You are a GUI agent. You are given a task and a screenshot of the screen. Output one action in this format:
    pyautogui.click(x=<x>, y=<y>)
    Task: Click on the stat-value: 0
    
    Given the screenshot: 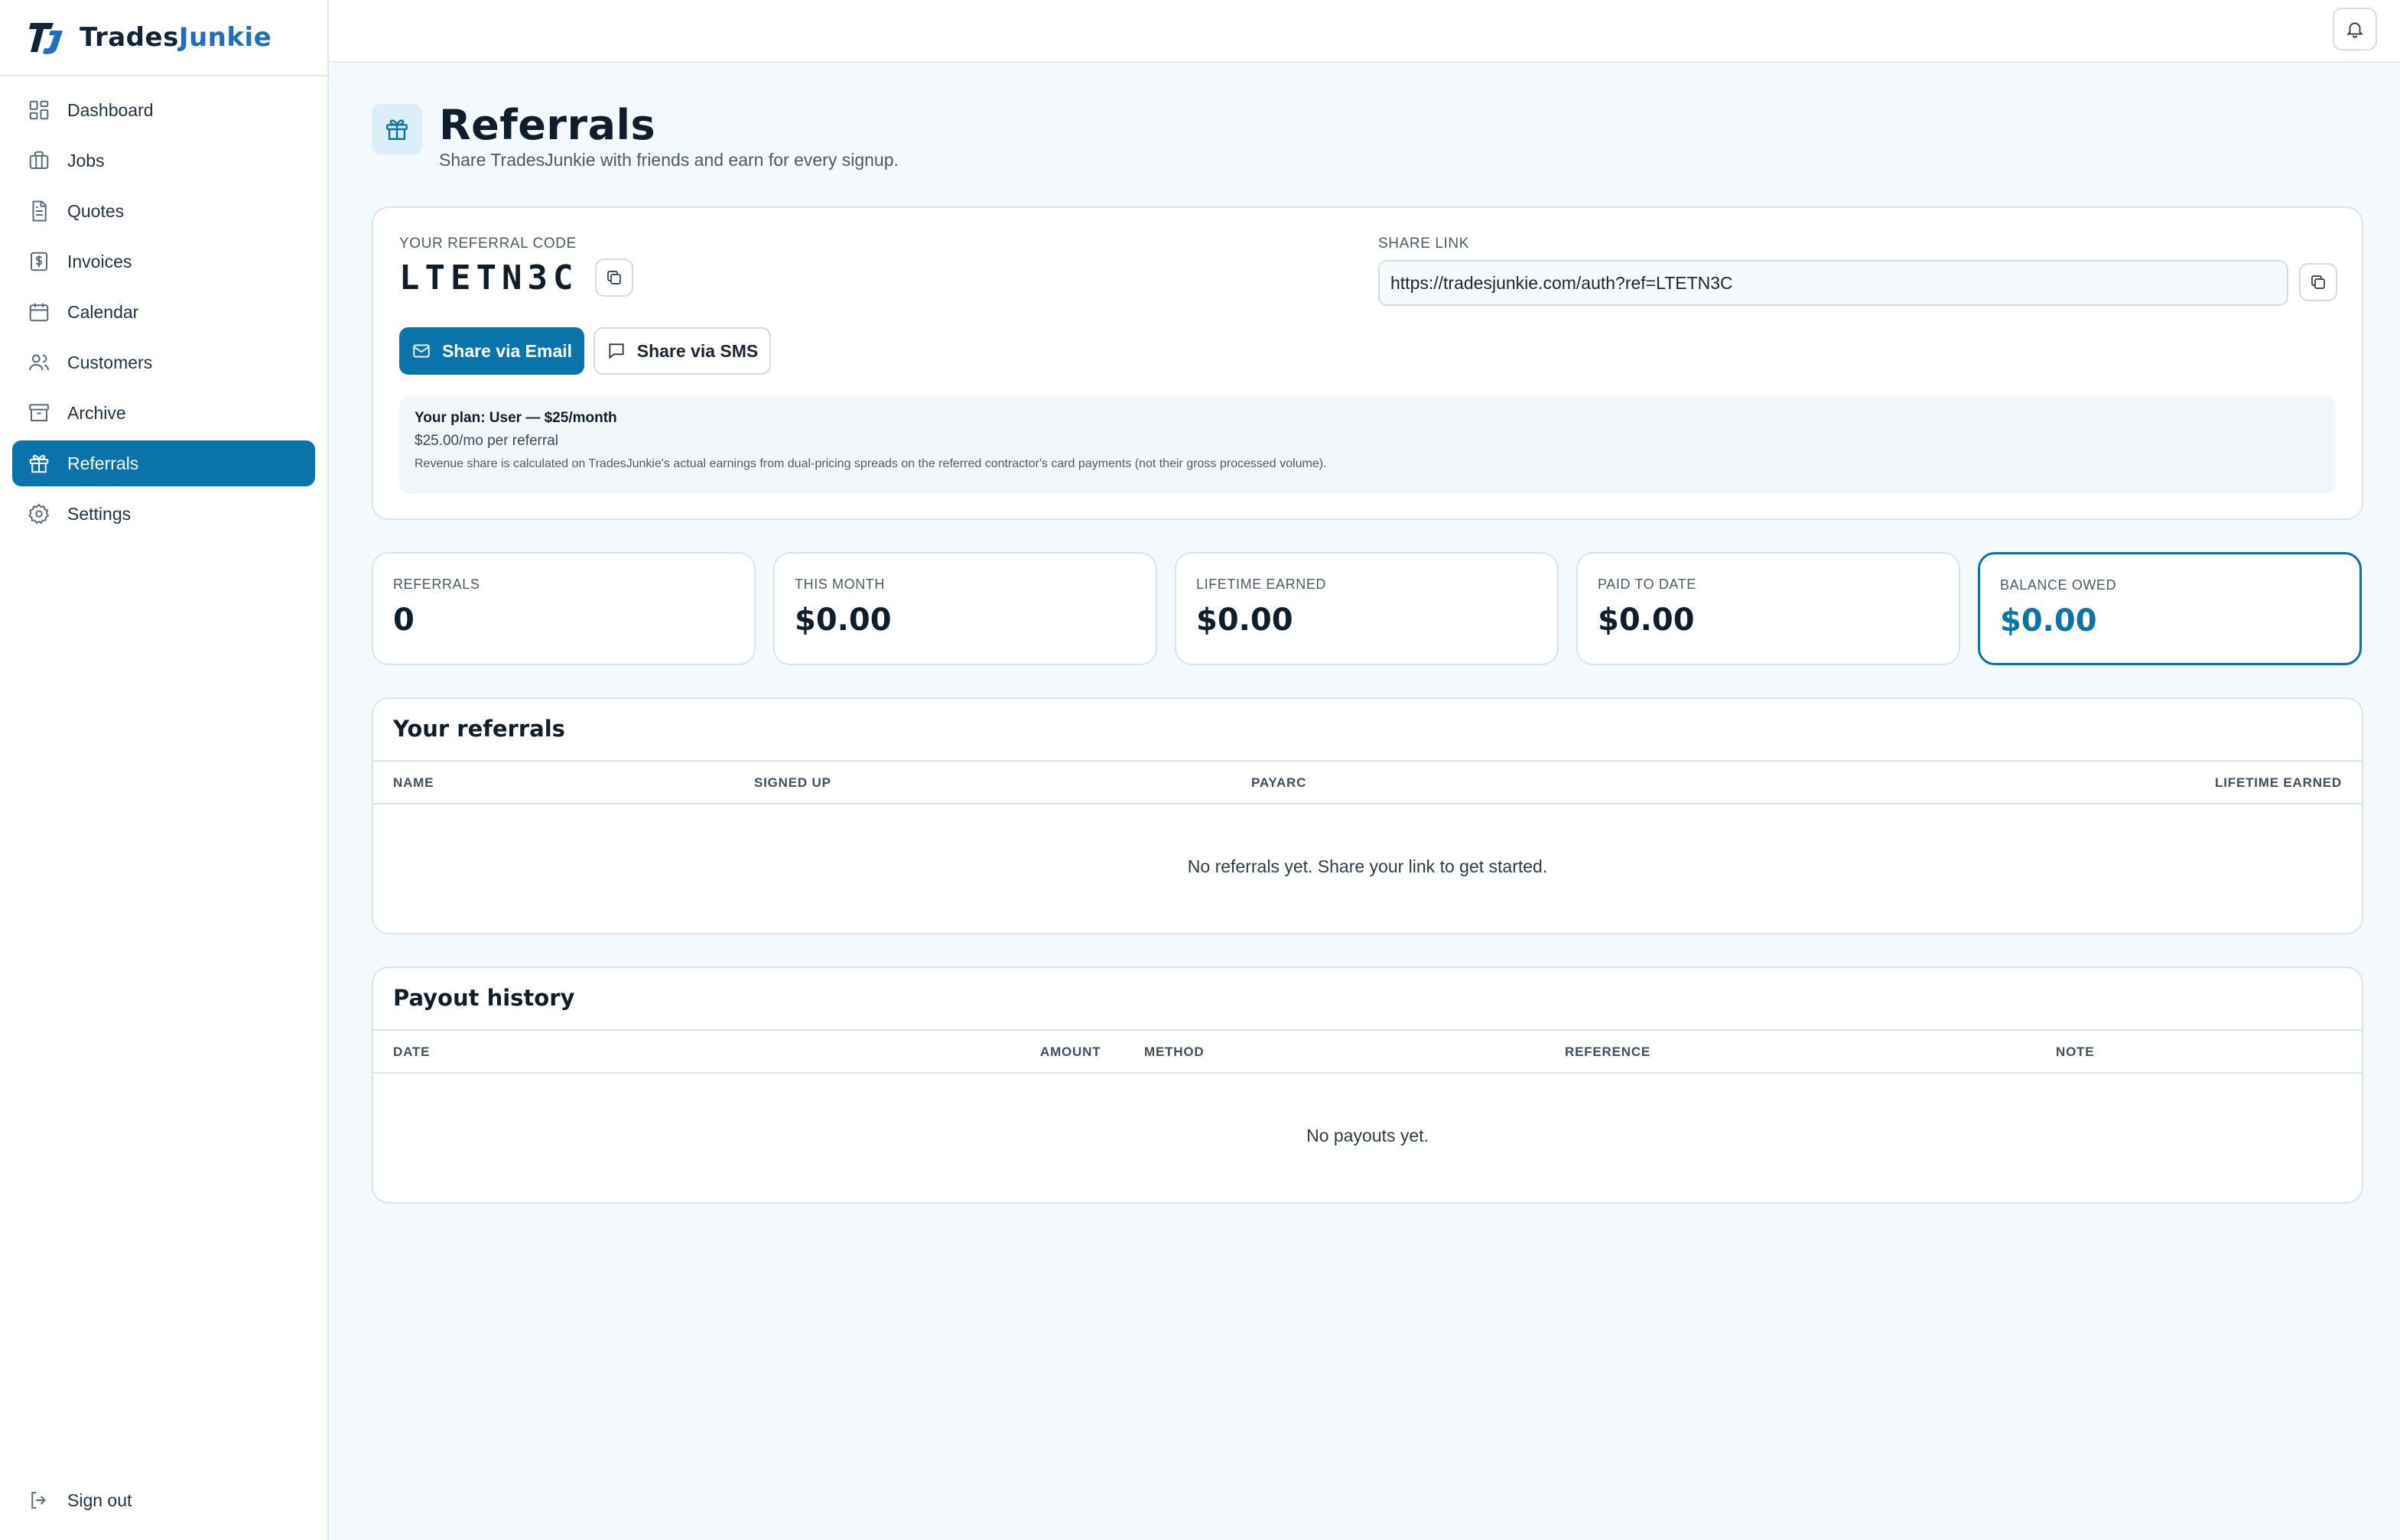 What is the action you would take?
    pyautogui.click(x=404, y=620)
    